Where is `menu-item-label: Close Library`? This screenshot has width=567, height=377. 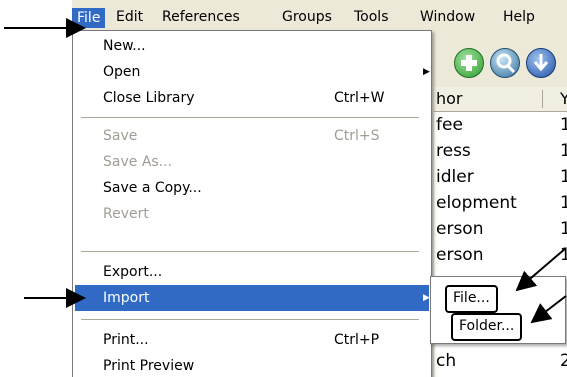
menu-item-label: Close Library is located at coordinates (149, 98).